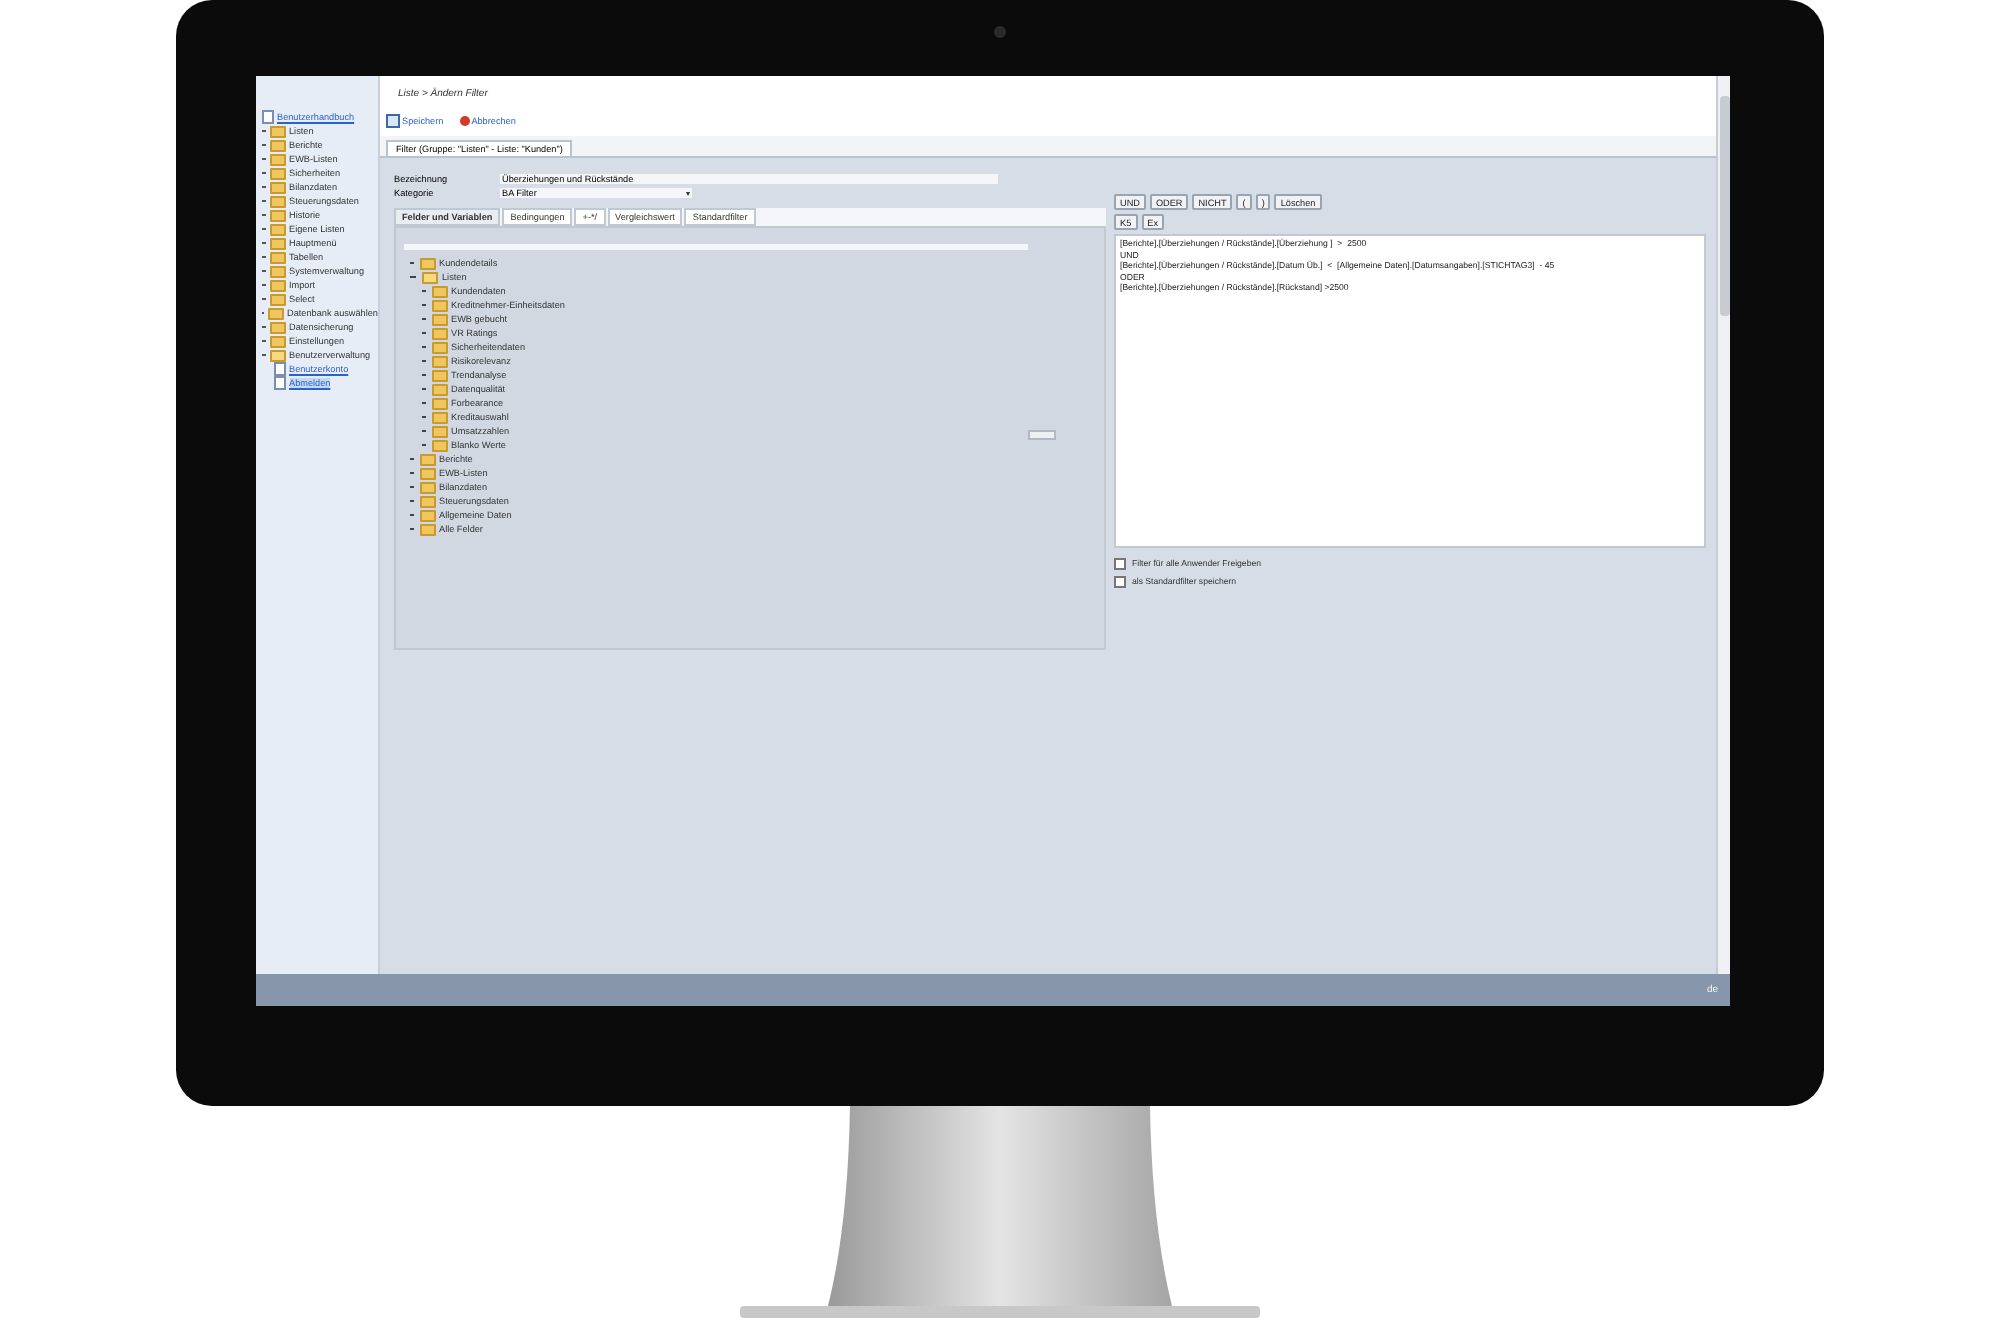 This screenshot has width=2000, height=1334. Describe the element at coordinates (1723, 525) in the screenshot. I see `scrollbar` at that location.